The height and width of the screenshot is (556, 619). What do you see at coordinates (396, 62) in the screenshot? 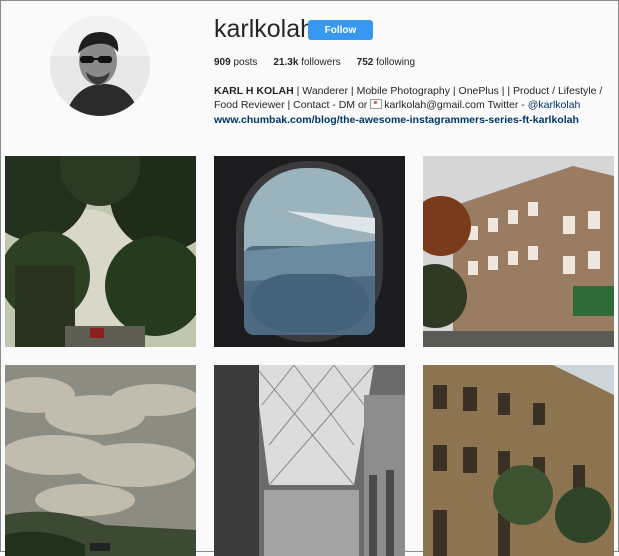
I see `following-label: following` at bounding box center [396, 62].